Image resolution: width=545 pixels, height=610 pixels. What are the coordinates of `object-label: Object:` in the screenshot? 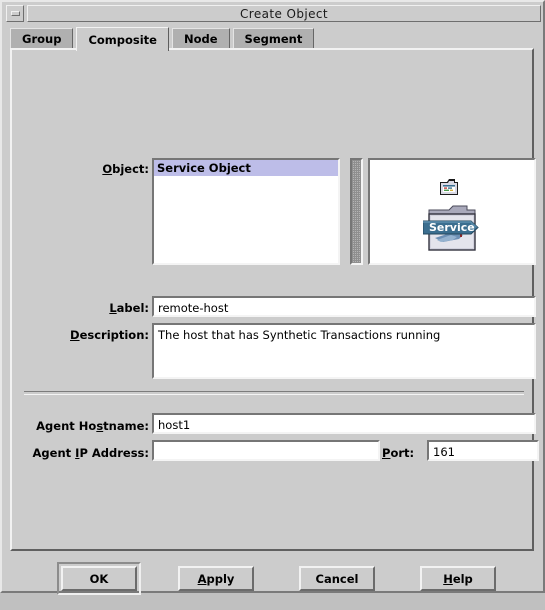 It's located at (125, 169).